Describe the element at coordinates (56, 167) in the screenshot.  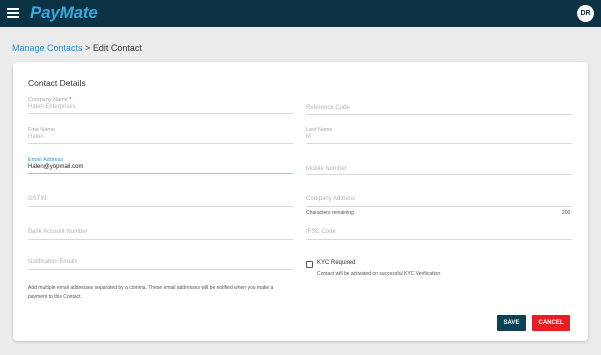
I see `email-value: Halen@yopmail.com` at that location.